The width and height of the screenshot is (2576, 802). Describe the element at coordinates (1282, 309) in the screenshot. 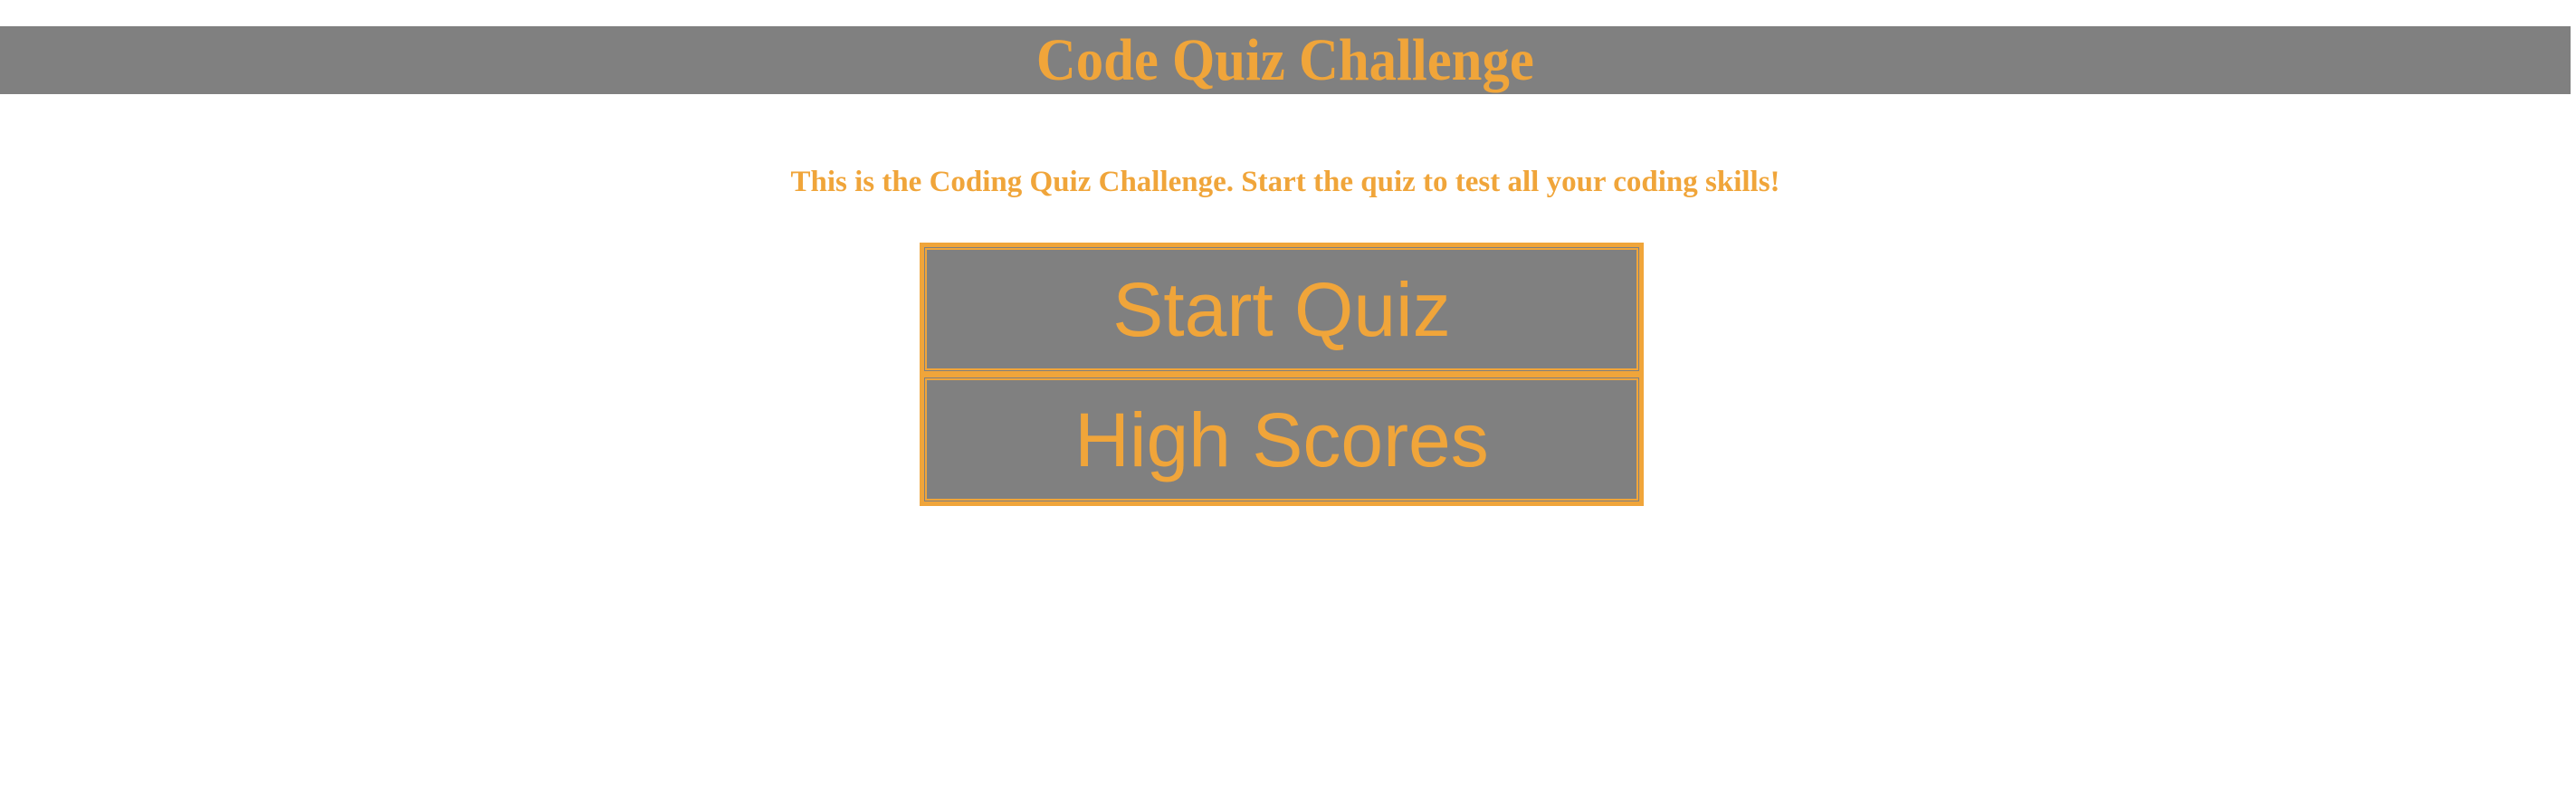

I see `start-quiz-button: Start Quiz` at that location.